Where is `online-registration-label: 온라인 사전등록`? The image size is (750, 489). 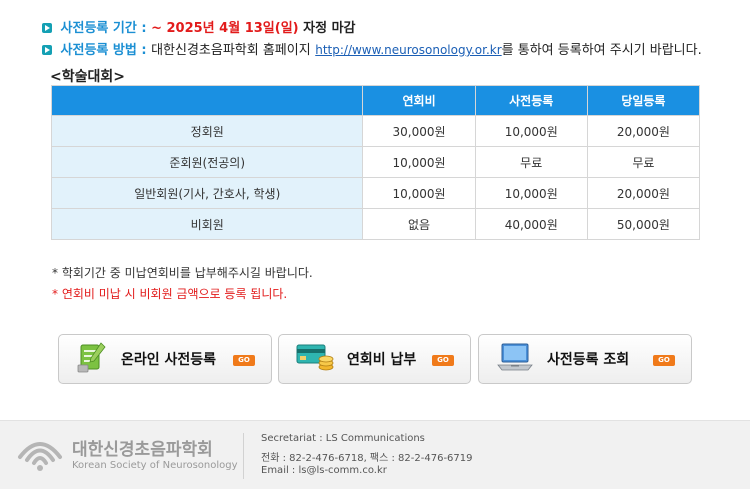 online-registration-label: 온라인 사전등록 is located at coordinates (169, 360).